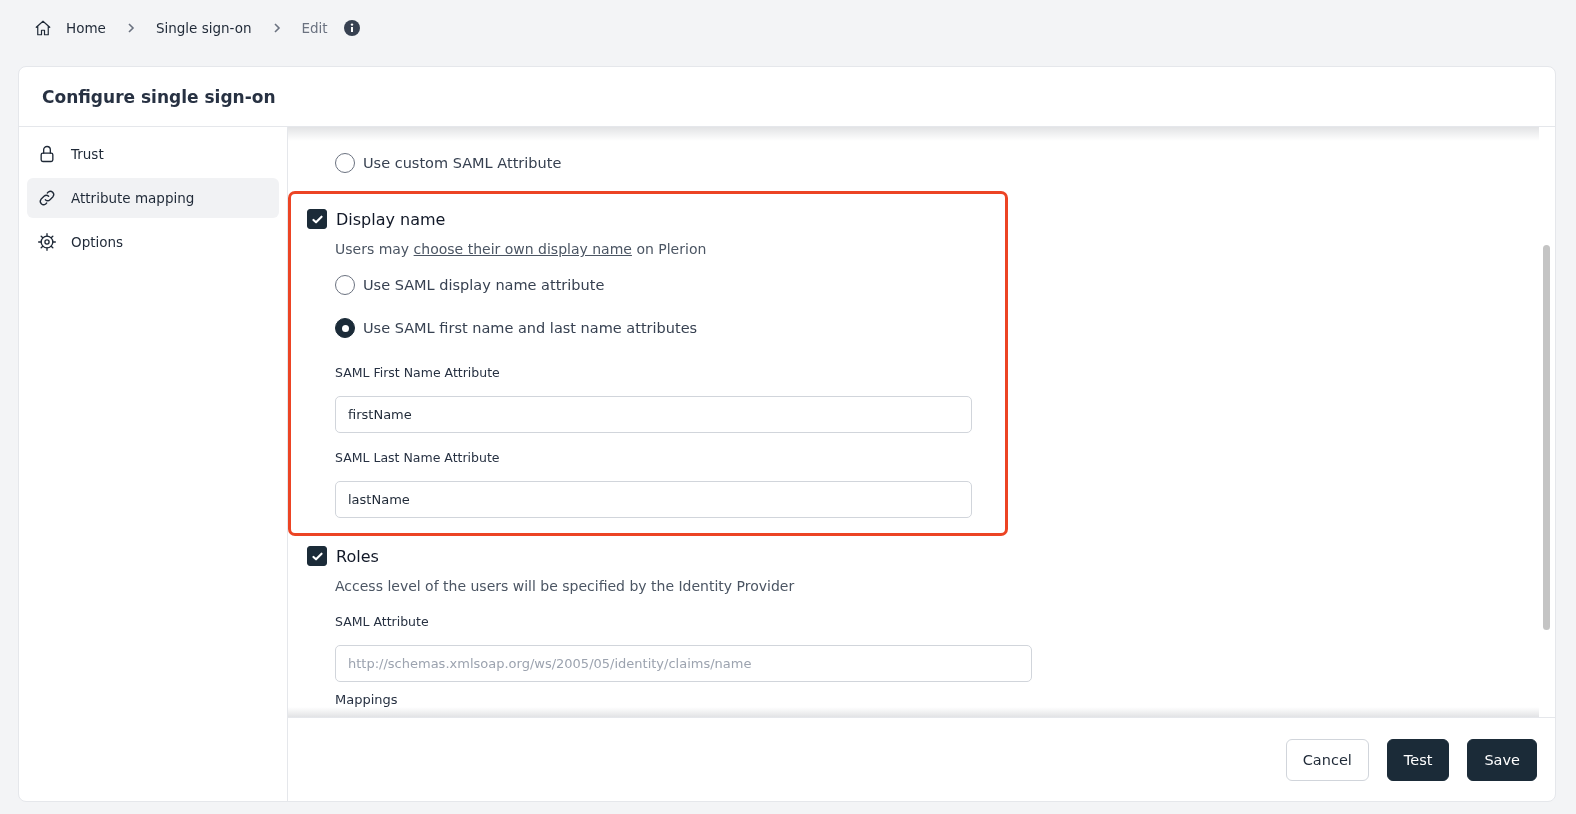 This screenshot has width=1576, height=814. I want to click on action-button: Save, so click(1502, 759).